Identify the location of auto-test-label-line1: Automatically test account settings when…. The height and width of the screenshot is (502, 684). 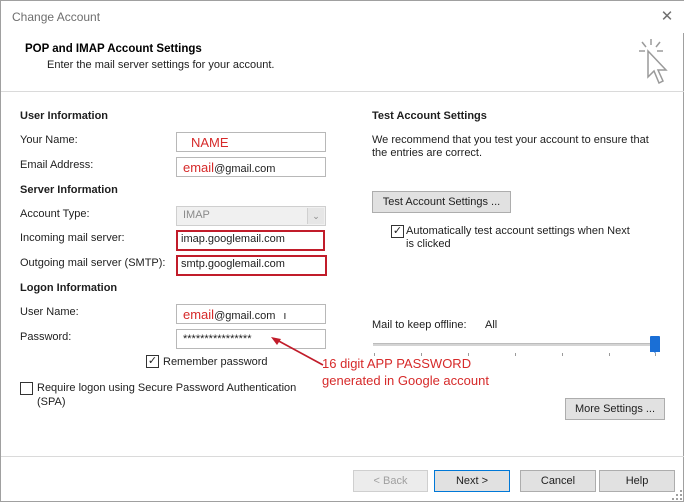
(518, 231).